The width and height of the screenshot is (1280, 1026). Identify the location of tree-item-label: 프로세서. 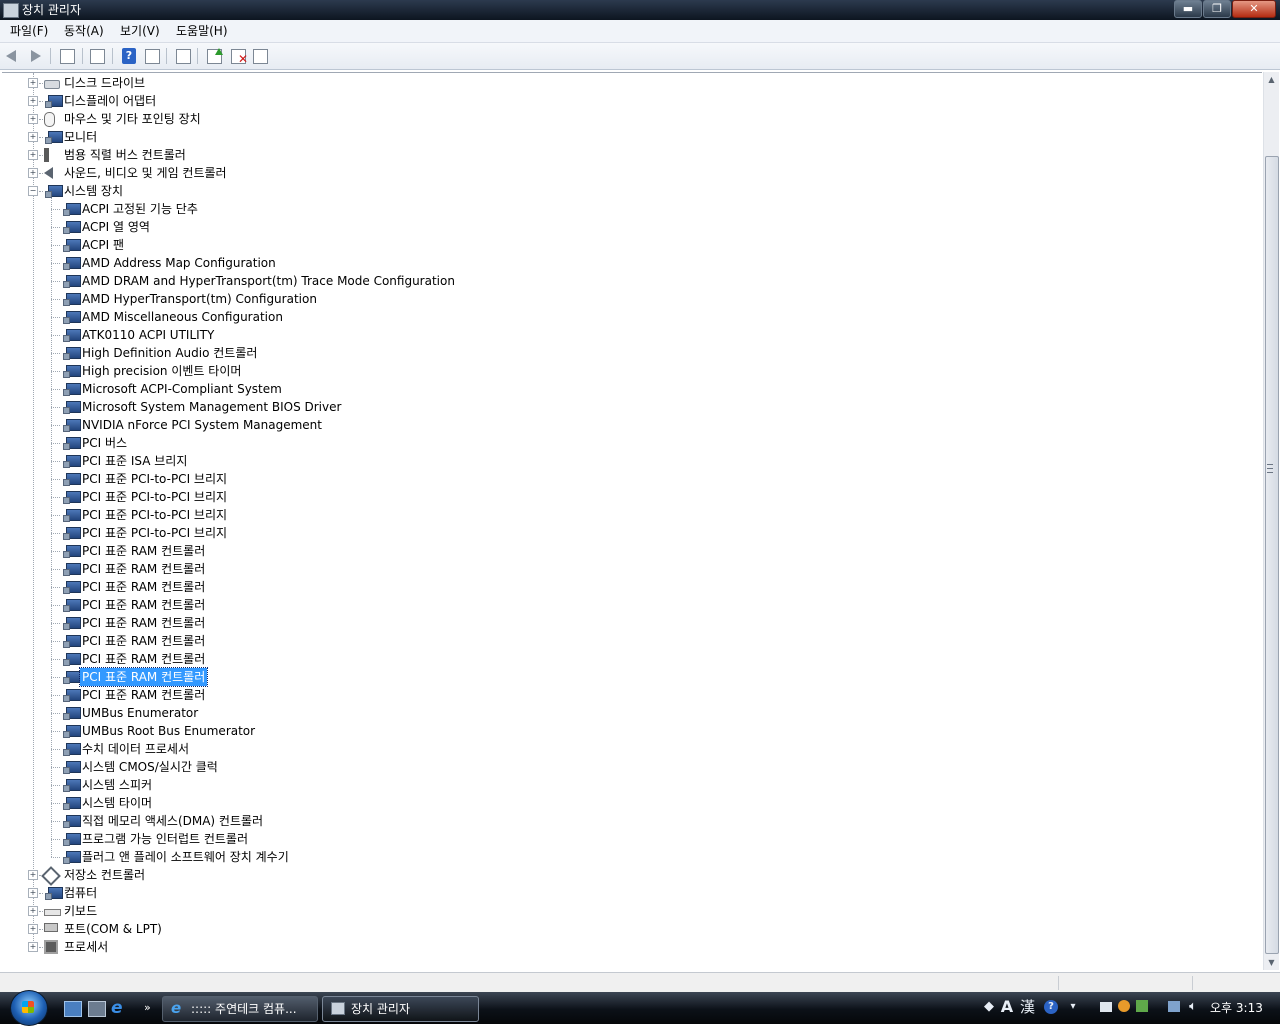
(86, 947).